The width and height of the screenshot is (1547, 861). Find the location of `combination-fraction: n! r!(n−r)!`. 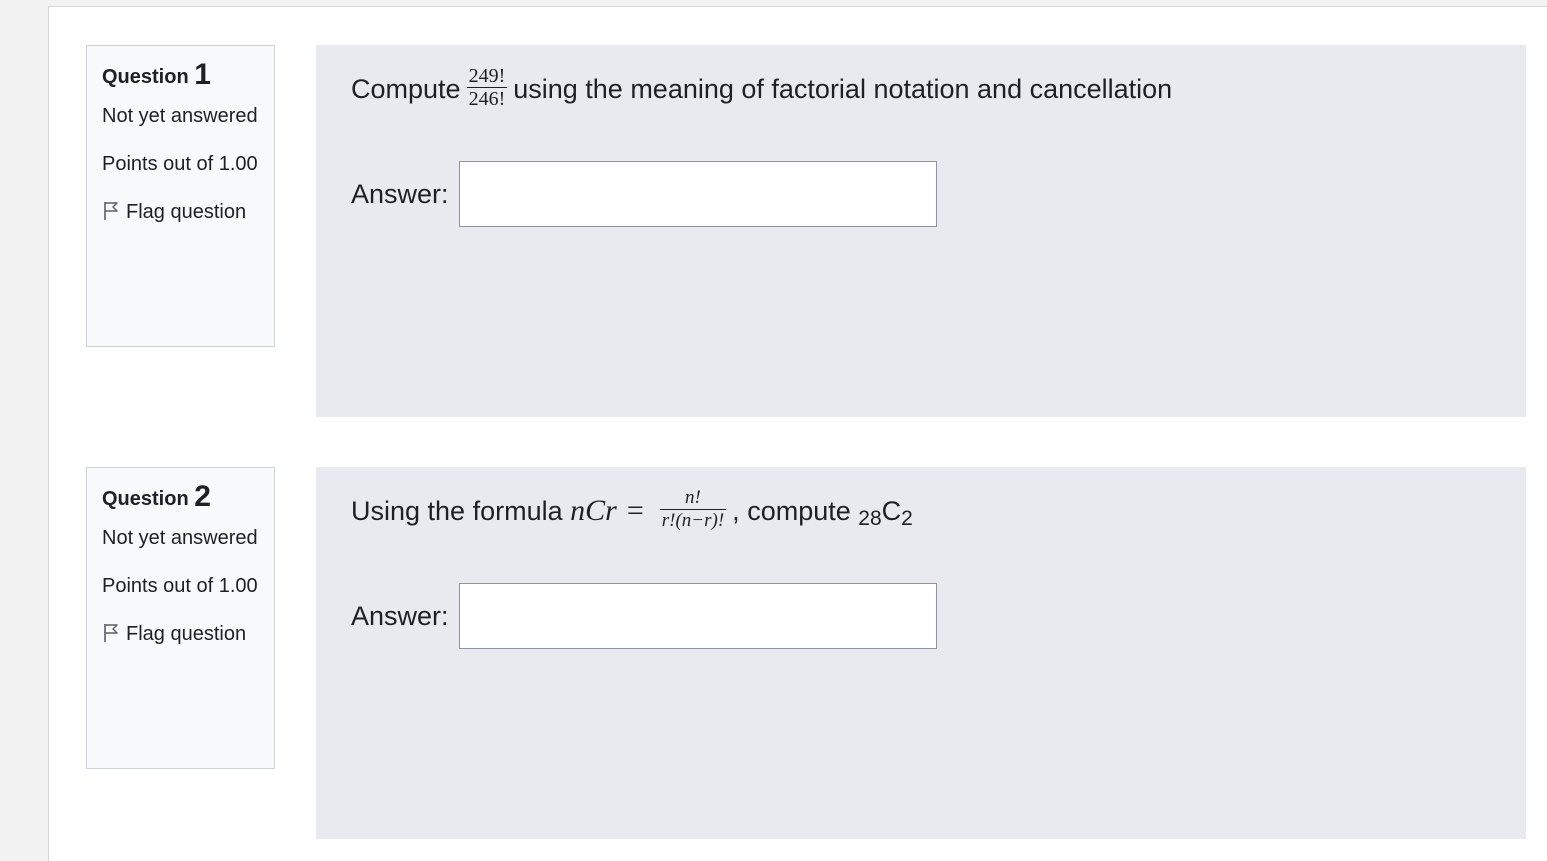

combination-fraction: n! r!(n−r)! is located at coordinates (693, 509).